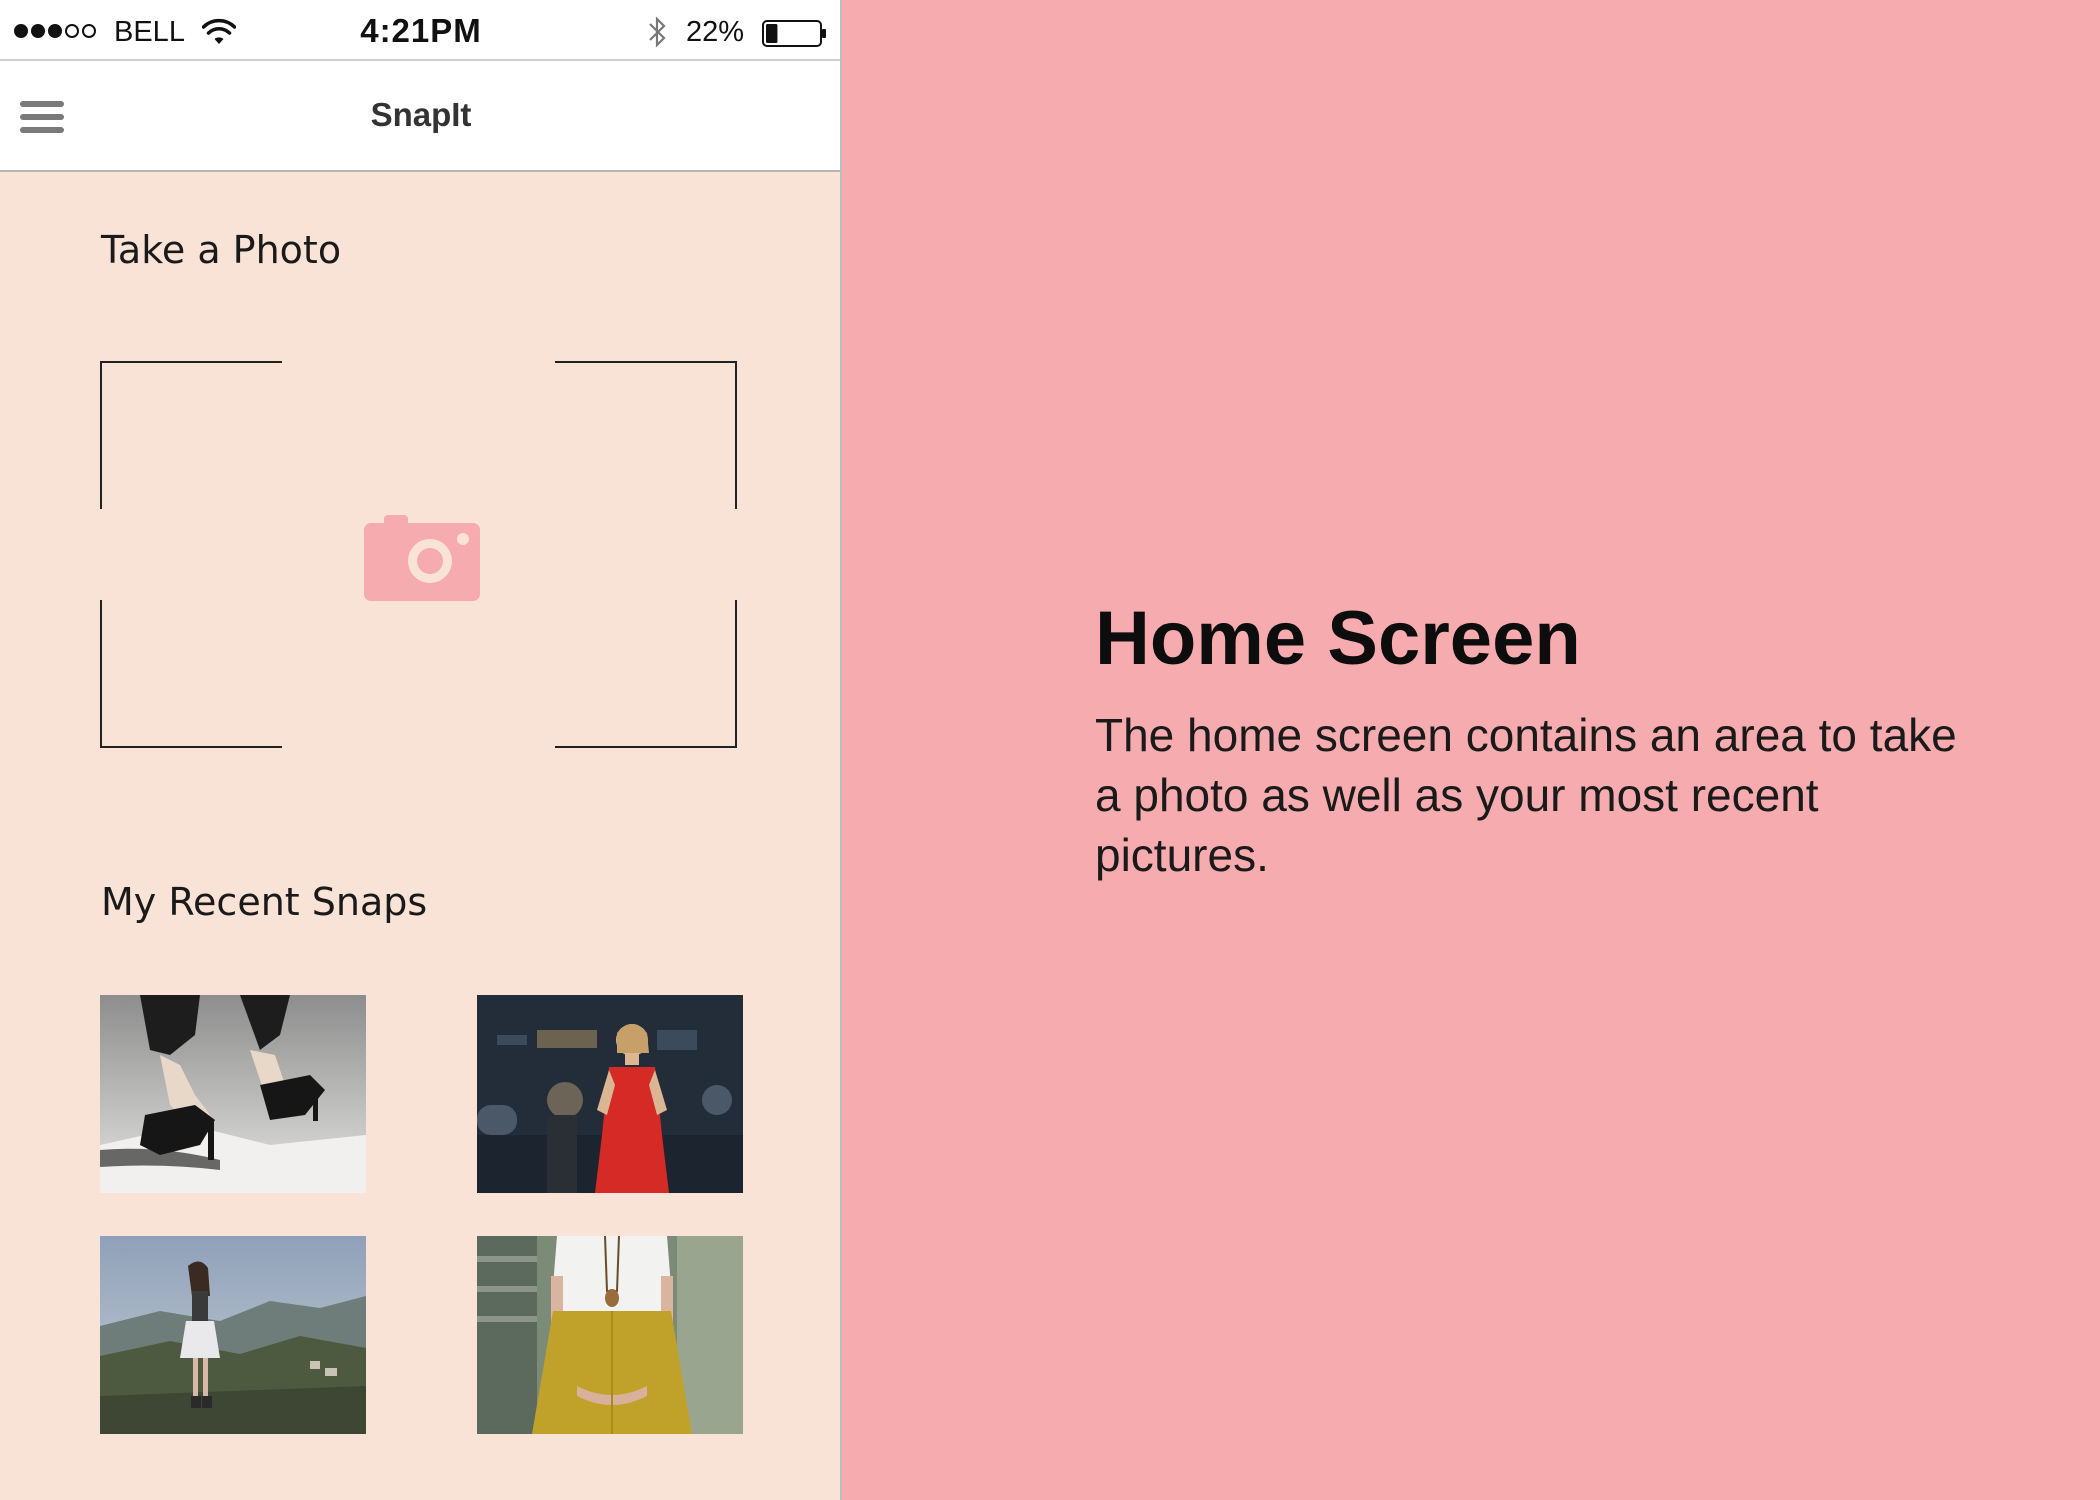  I want to click on photo-high-heels, so click(233, 1094).